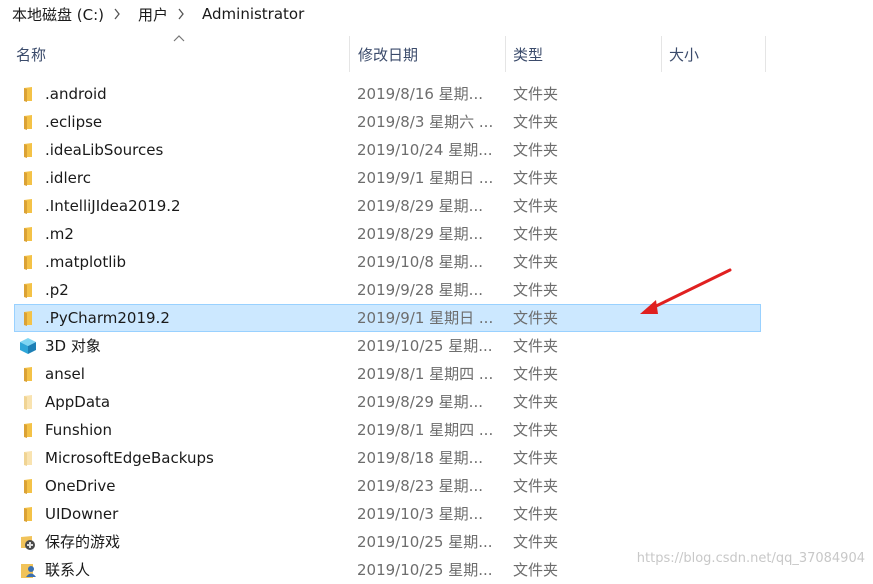  I want to click on file-row: .IntelliJIdea2019.2 2019/8/29 星期... 文件夹, so click(387, 206).